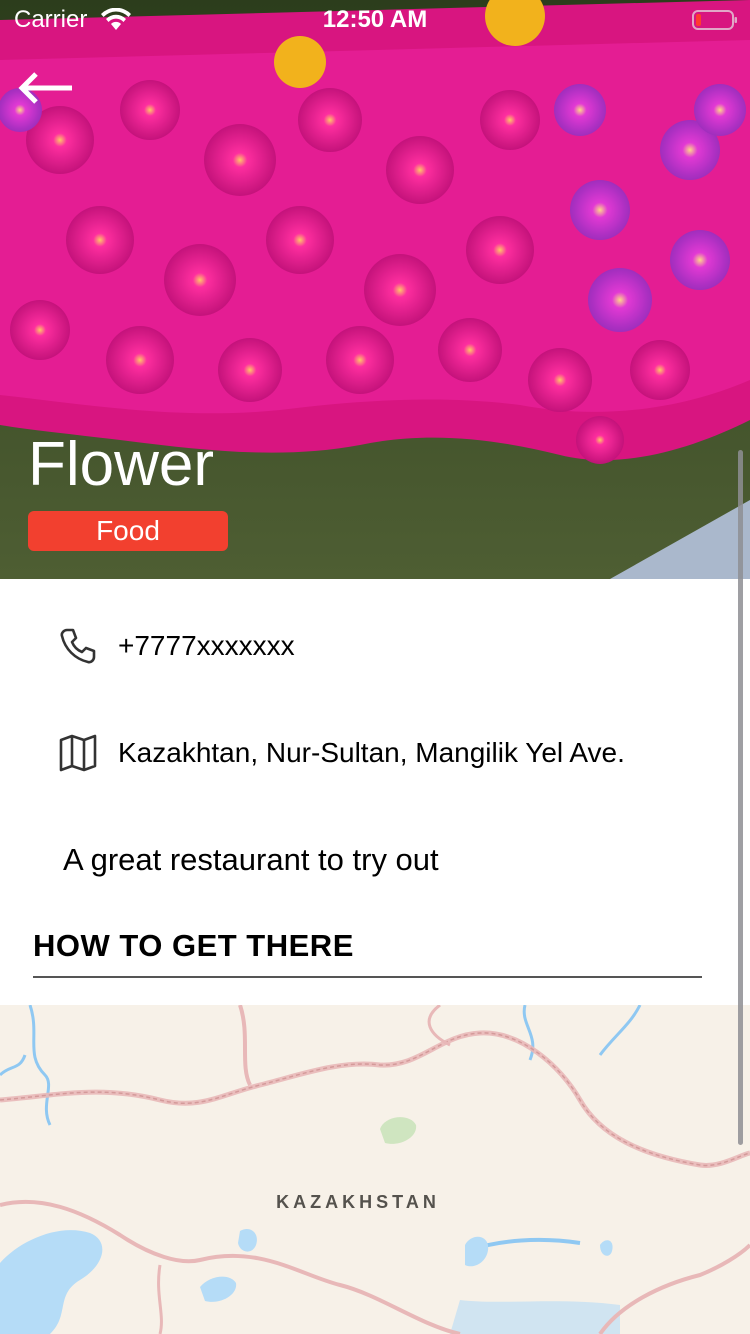 The image size is (750, 1334). I want to click on arrow-left-icon, so click(45, 88).